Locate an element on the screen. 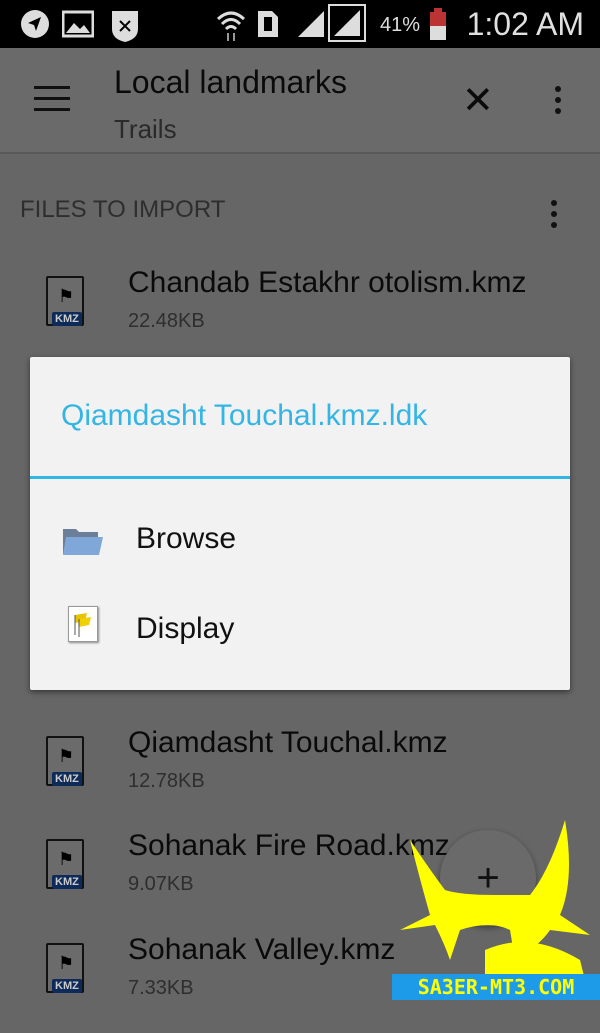  file-name: Qiamdasht Touchal.kmz is located at coordinates (288, 742).